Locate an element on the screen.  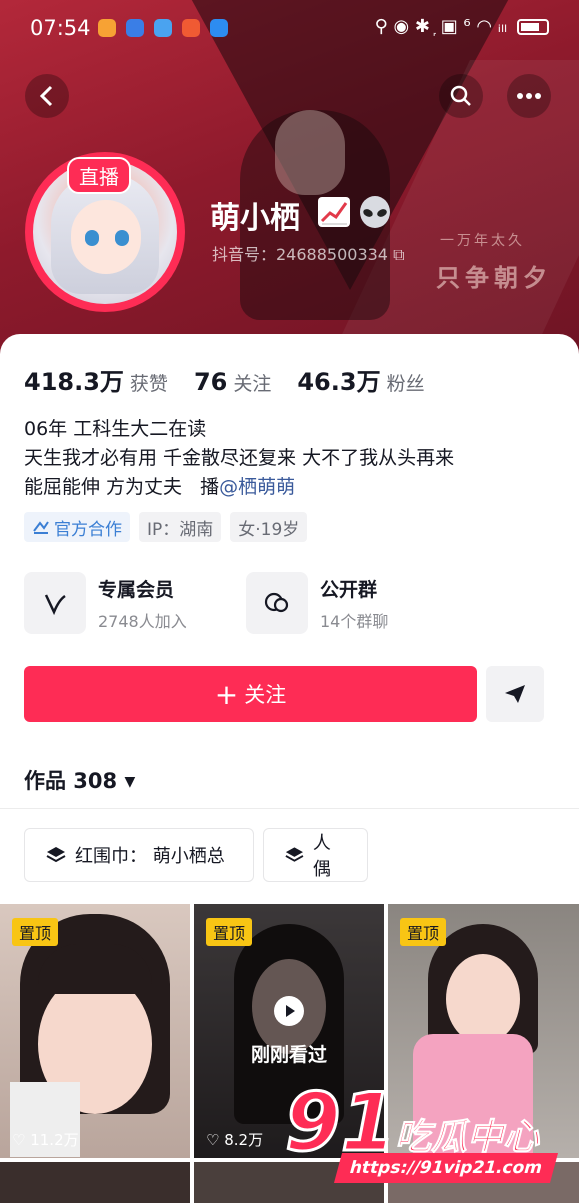
share-button is located at coordinates (515, 694).